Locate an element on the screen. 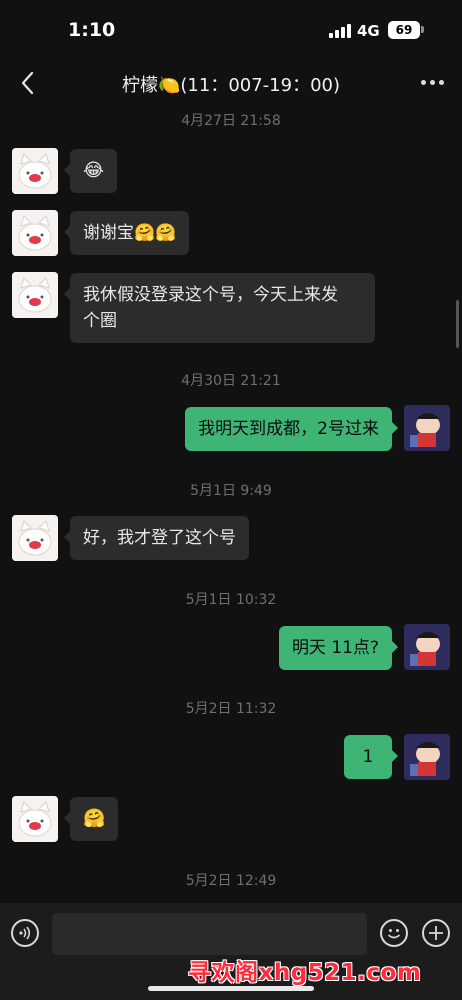 This screenshot has height=1000, width=462. timestamp: 4月30日 21:21 is located at coordinates (231, 381).